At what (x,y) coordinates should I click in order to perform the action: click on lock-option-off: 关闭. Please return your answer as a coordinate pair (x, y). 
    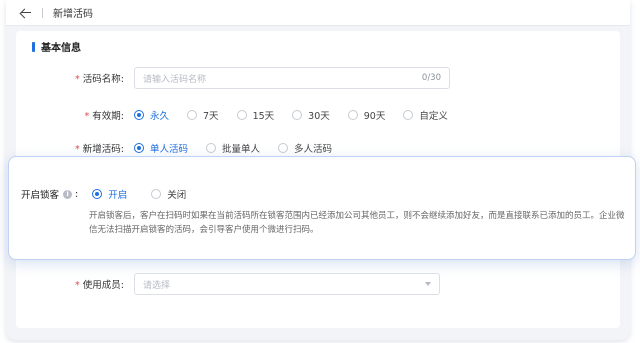
    Looking at the image, I should click on (168, 194).